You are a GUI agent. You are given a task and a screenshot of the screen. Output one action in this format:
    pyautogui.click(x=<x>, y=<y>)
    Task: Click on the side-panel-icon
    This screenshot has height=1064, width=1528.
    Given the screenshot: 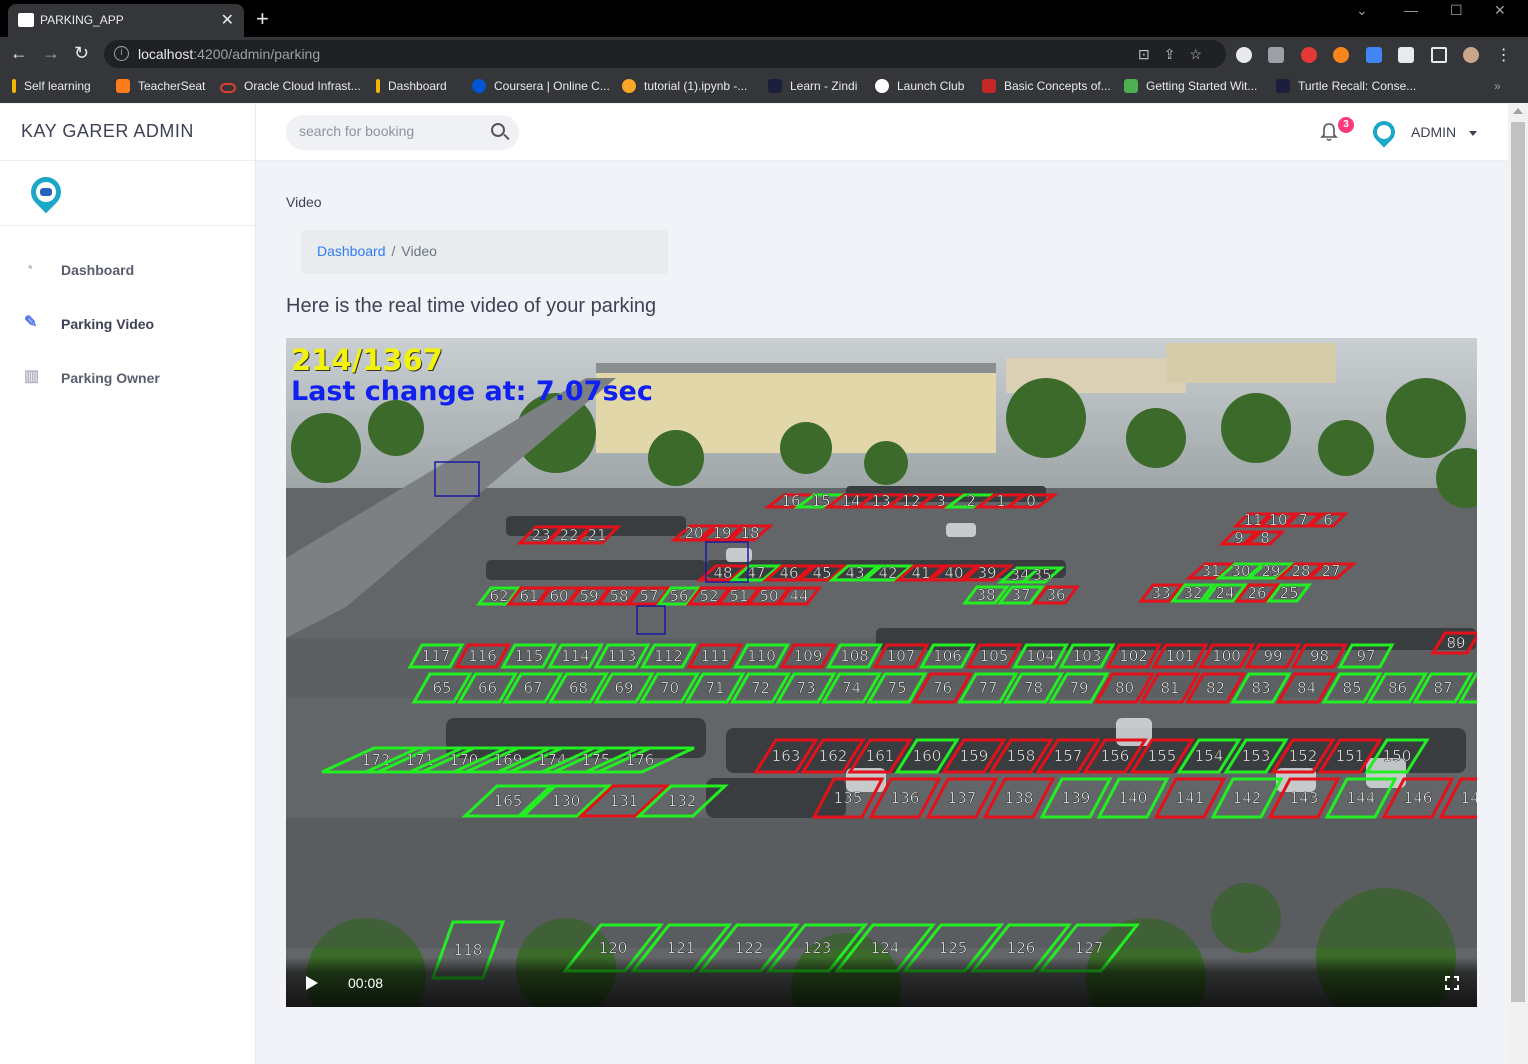 What is the action you would take?
    pyautogui.click(x=1438, y=55)
    